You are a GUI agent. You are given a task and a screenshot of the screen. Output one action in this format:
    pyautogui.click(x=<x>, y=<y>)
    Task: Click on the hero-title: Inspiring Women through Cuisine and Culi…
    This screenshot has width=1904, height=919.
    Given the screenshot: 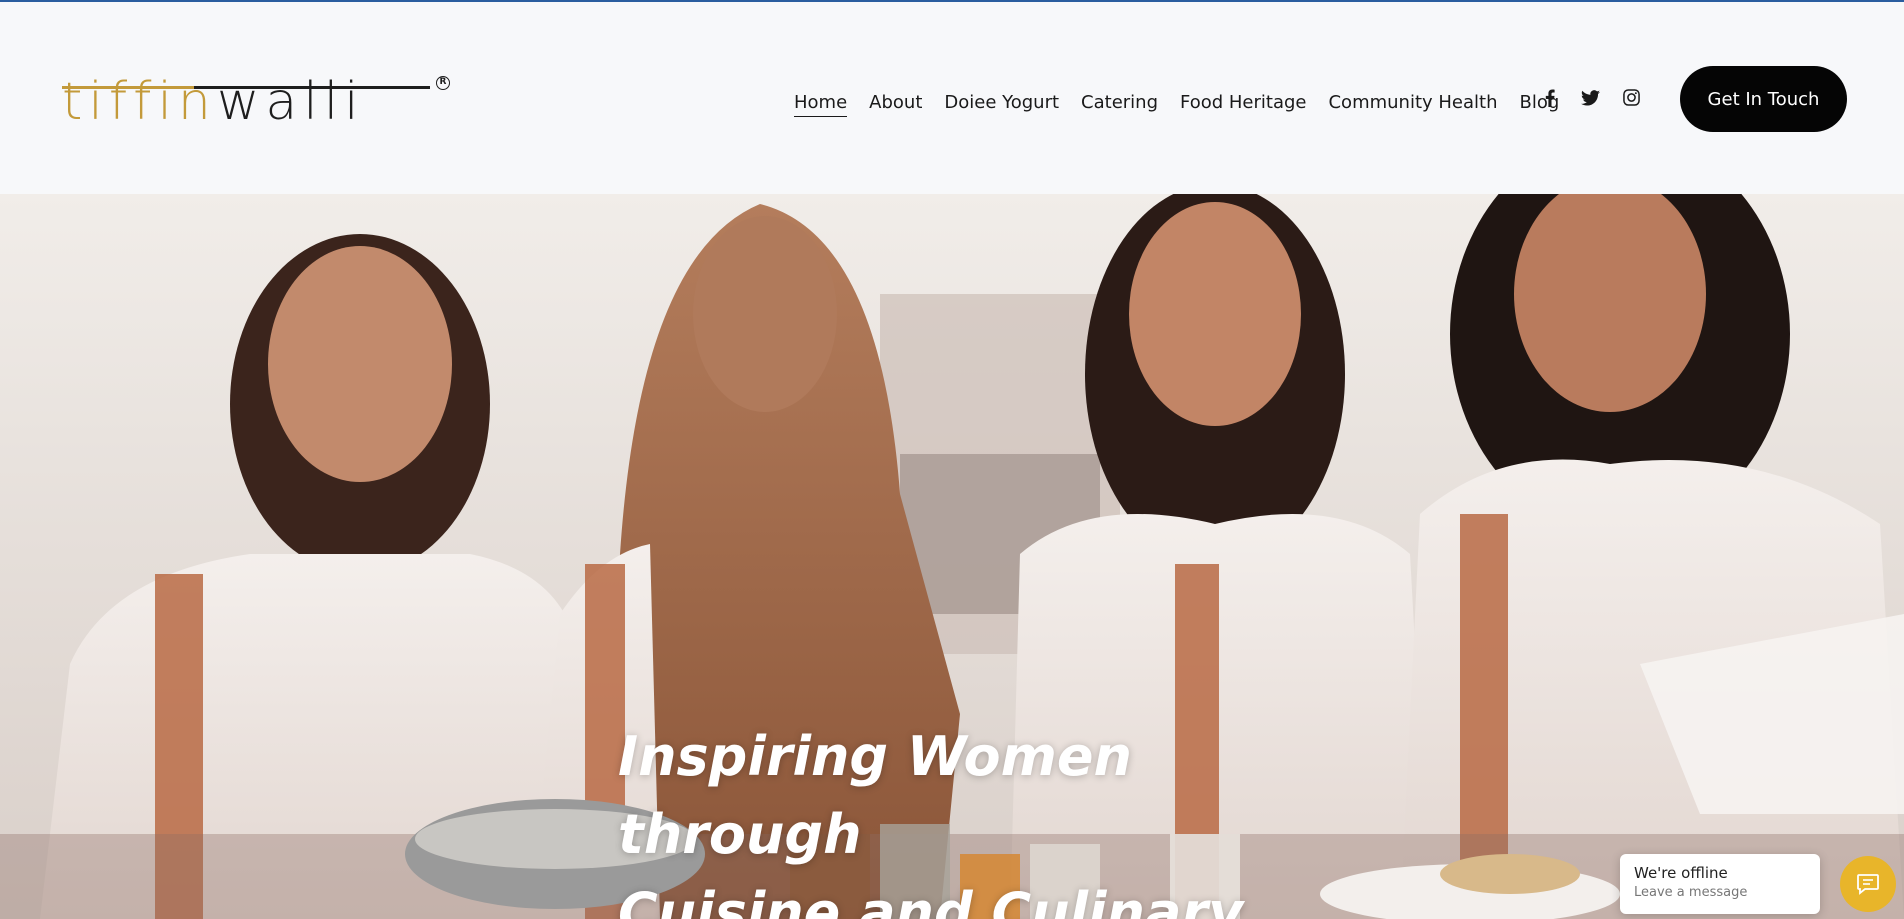 What is the action you would take?
    pyautogui.click(x=998, y=818)
    